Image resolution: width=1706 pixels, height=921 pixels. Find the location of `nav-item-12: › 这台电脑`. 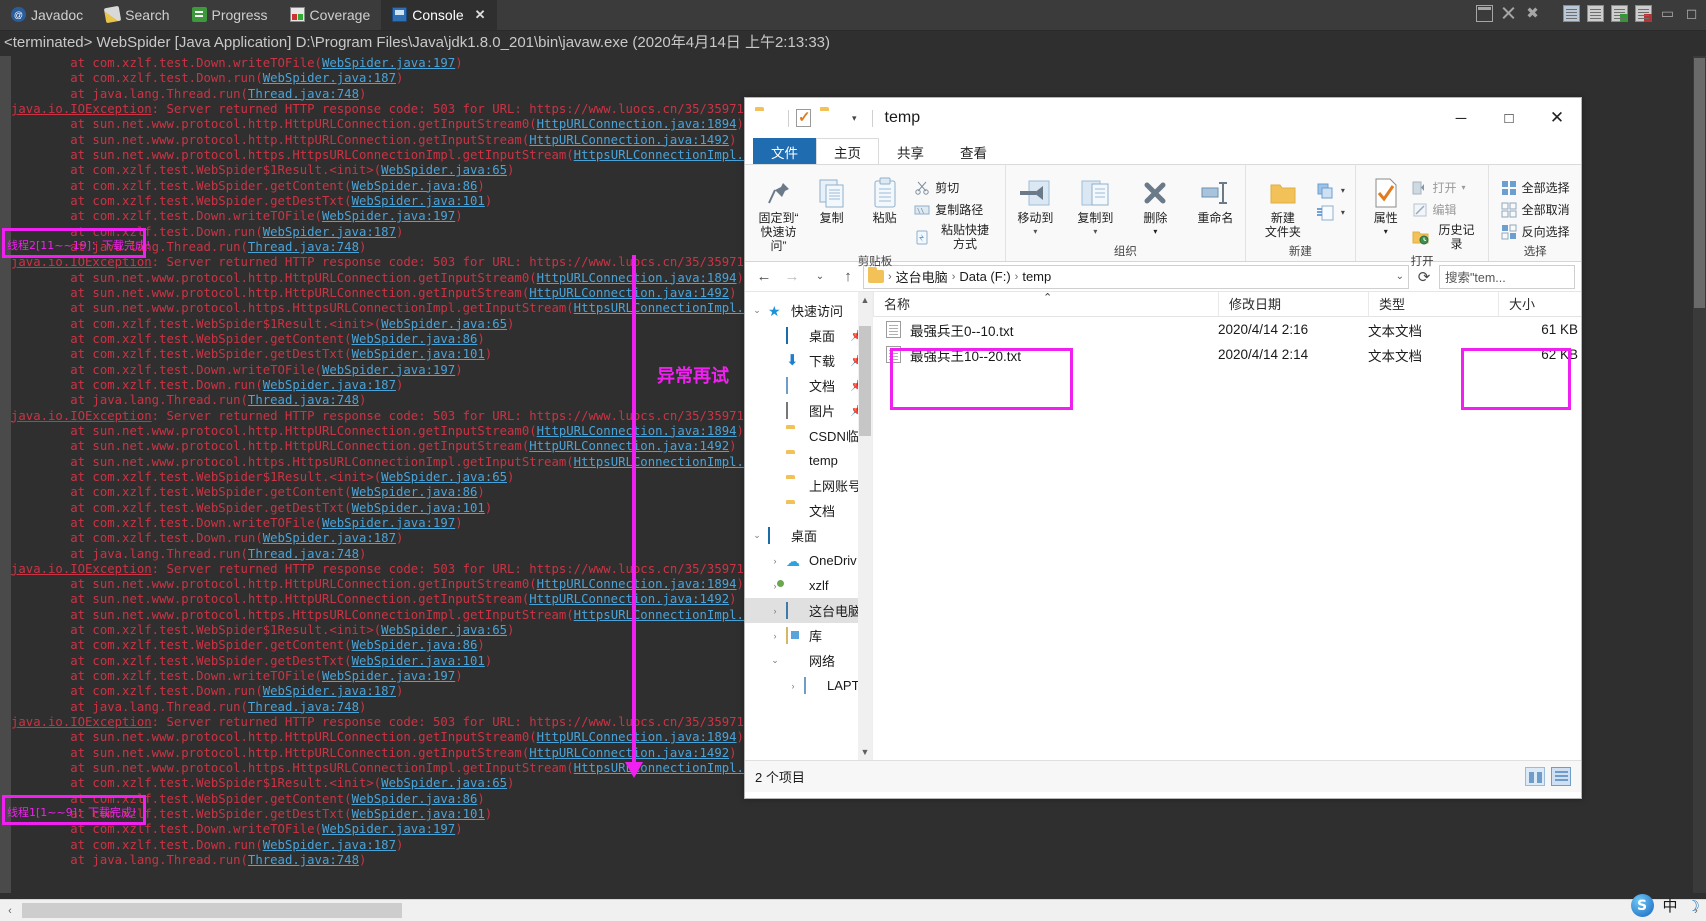

nav-item-12: › 这台电脑 is located at coordinates (808, 610).